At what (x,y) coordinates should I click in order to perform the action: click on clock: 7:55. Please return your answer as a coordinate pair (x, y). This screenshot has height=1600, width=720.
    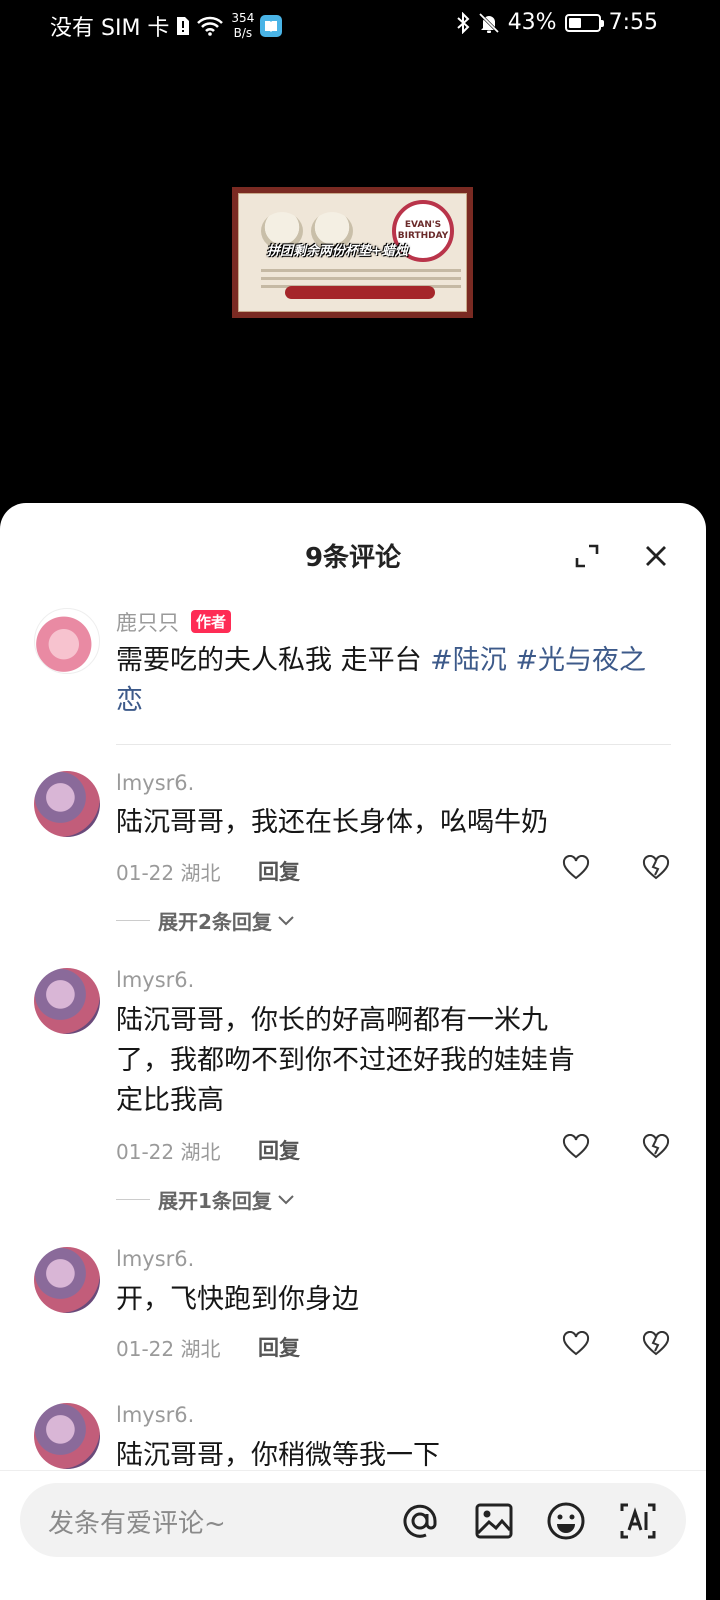
    Looking at the image, I should click on (633, 22).